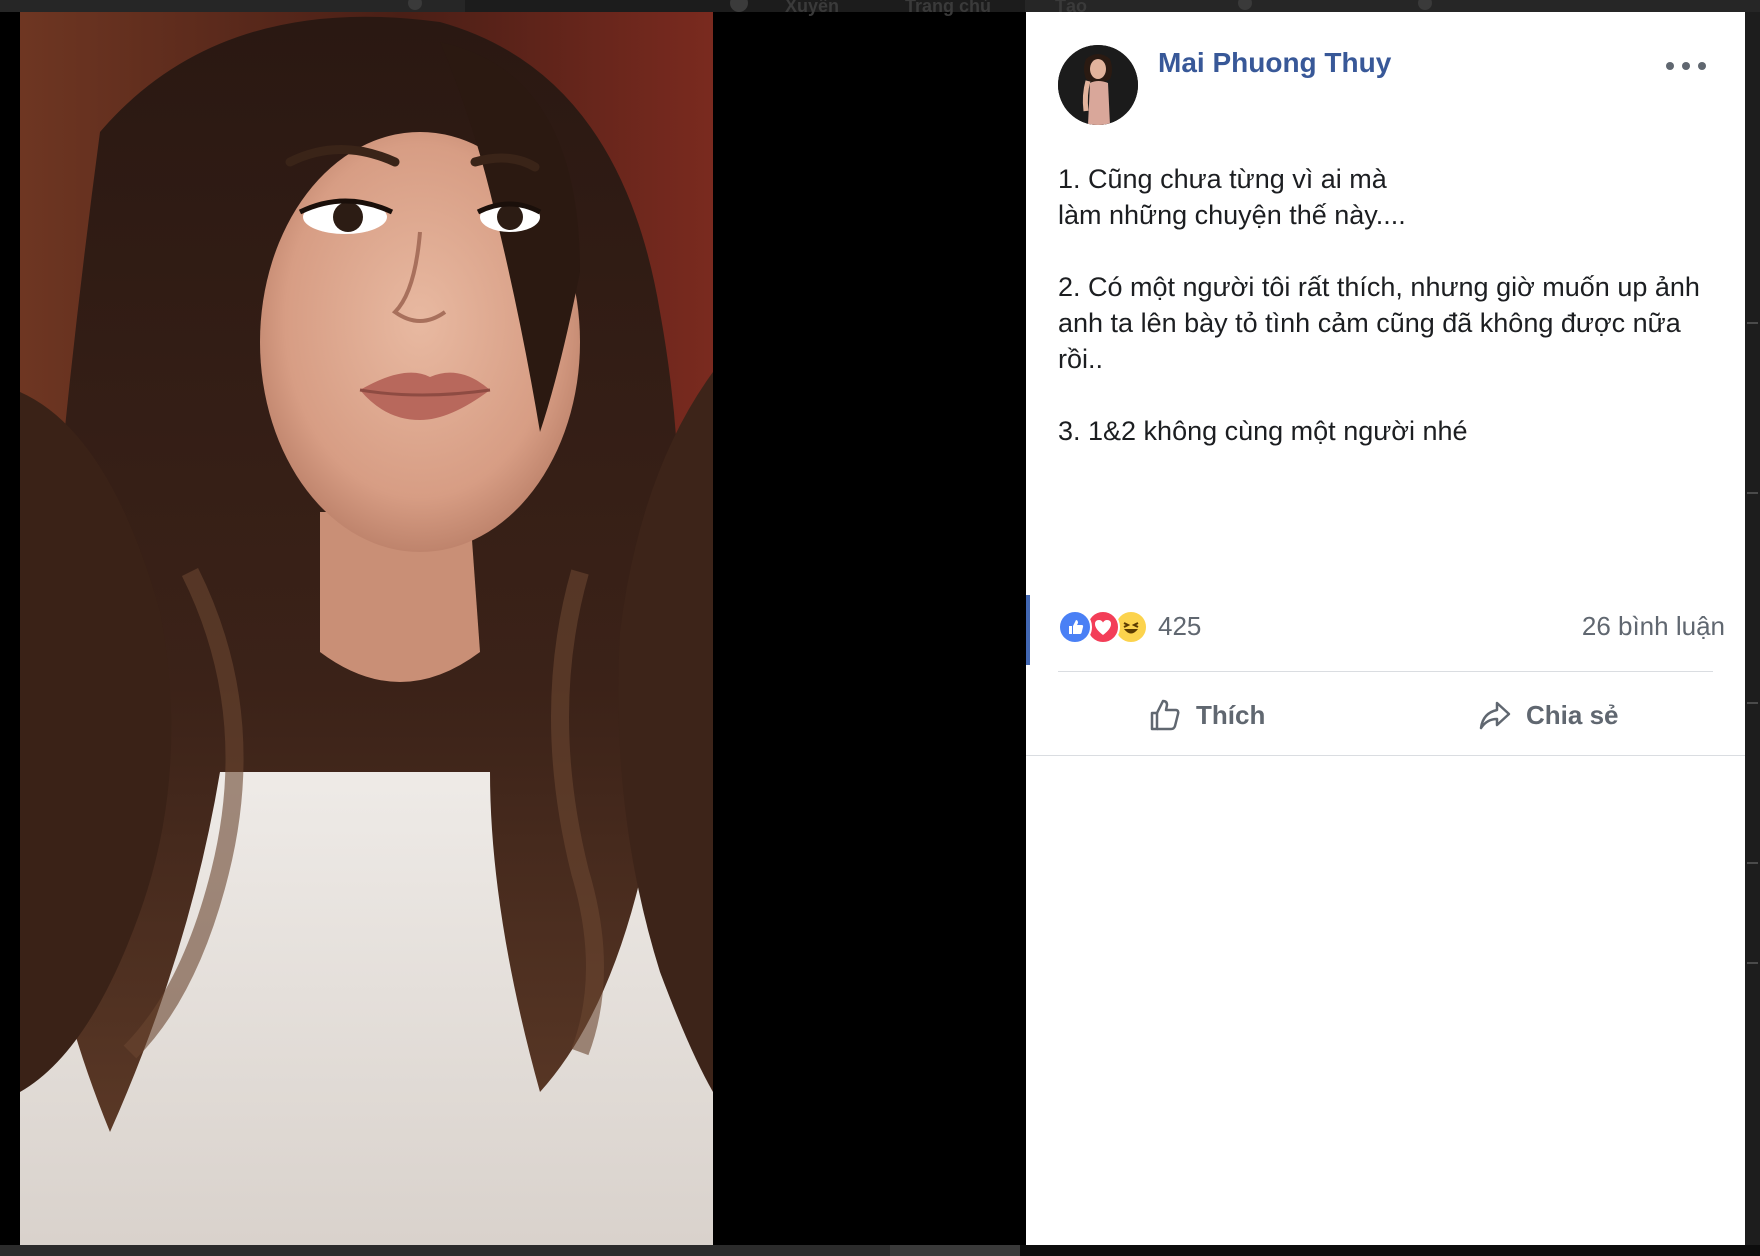 The width and height of the screenshot is (1760, 1256). I want to click on friends-icon, so click(1245, 5).